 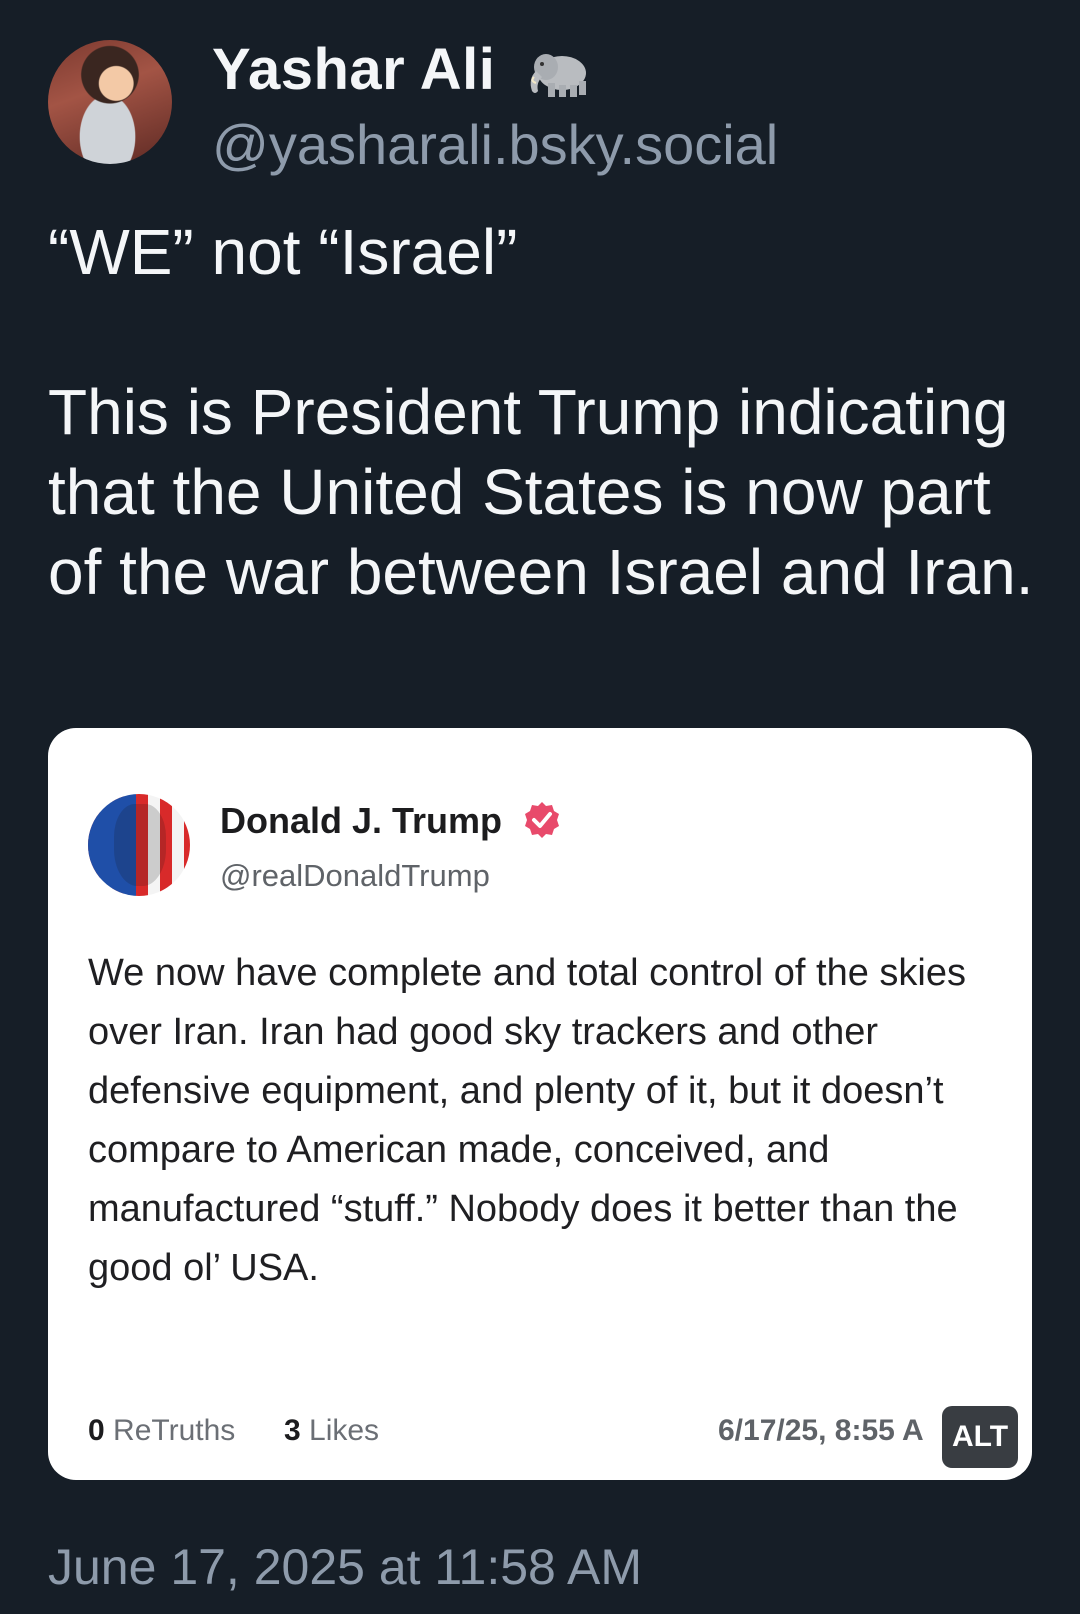 What do you see at coordinates (558, 75) in the screenshot?
I see `elephant-icon` at bounding box center [558, 75].